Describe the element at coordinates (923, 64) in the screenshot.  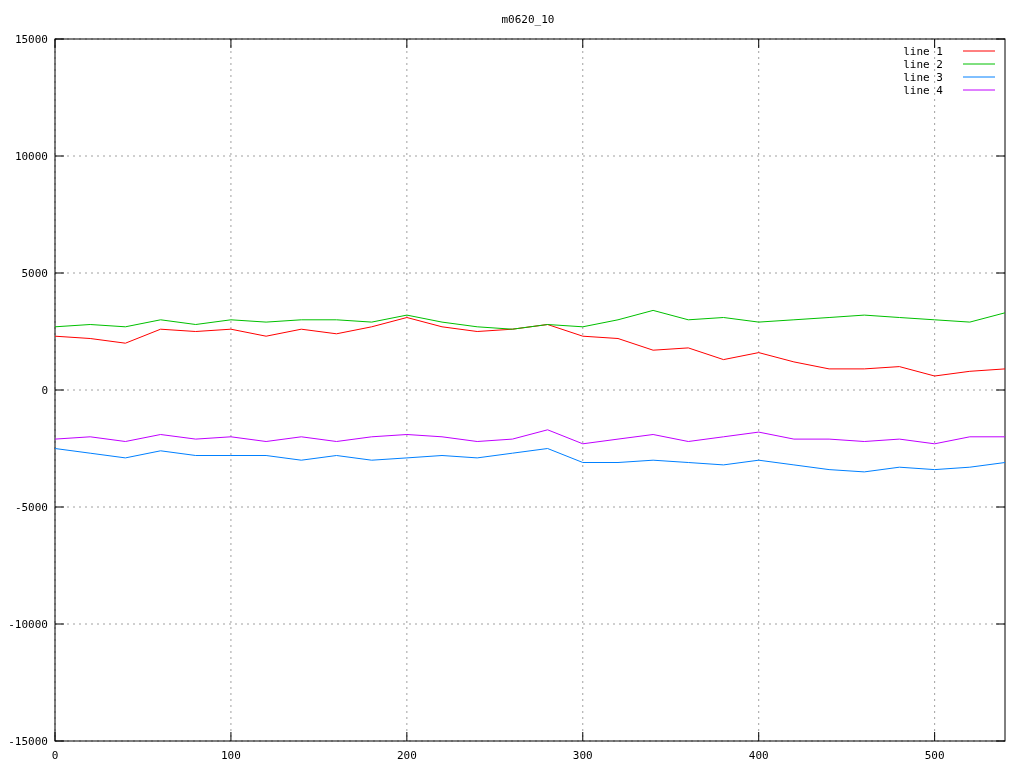
I see `legend-label: line 2` at that location.